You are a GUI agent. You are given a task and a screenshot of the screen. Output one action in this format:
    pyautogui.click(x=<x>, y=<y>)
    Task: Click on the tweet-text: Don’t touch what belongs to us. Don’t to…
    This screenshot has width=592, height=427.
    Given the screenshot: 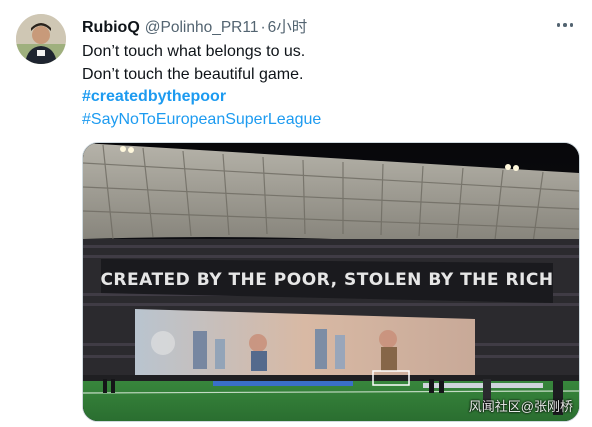 What is the action you would take?
    pyautogui.click(x=201, y=86)
    